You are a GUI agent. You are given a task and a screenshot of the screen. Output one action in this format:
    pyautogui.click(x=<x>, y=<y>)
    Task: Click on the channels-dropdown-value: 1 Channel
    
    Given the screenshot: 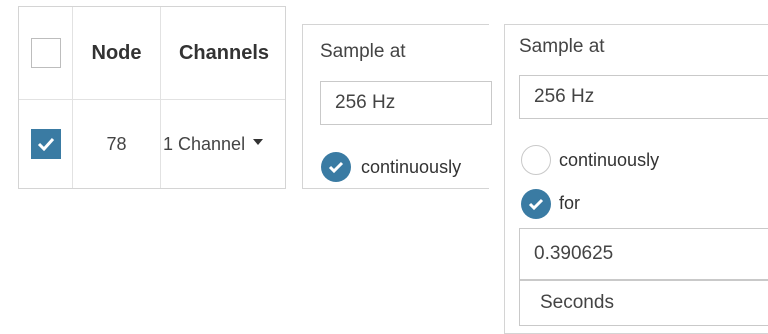 What is the action you would take?
    pyautogui.click(x=204, y=143)
    